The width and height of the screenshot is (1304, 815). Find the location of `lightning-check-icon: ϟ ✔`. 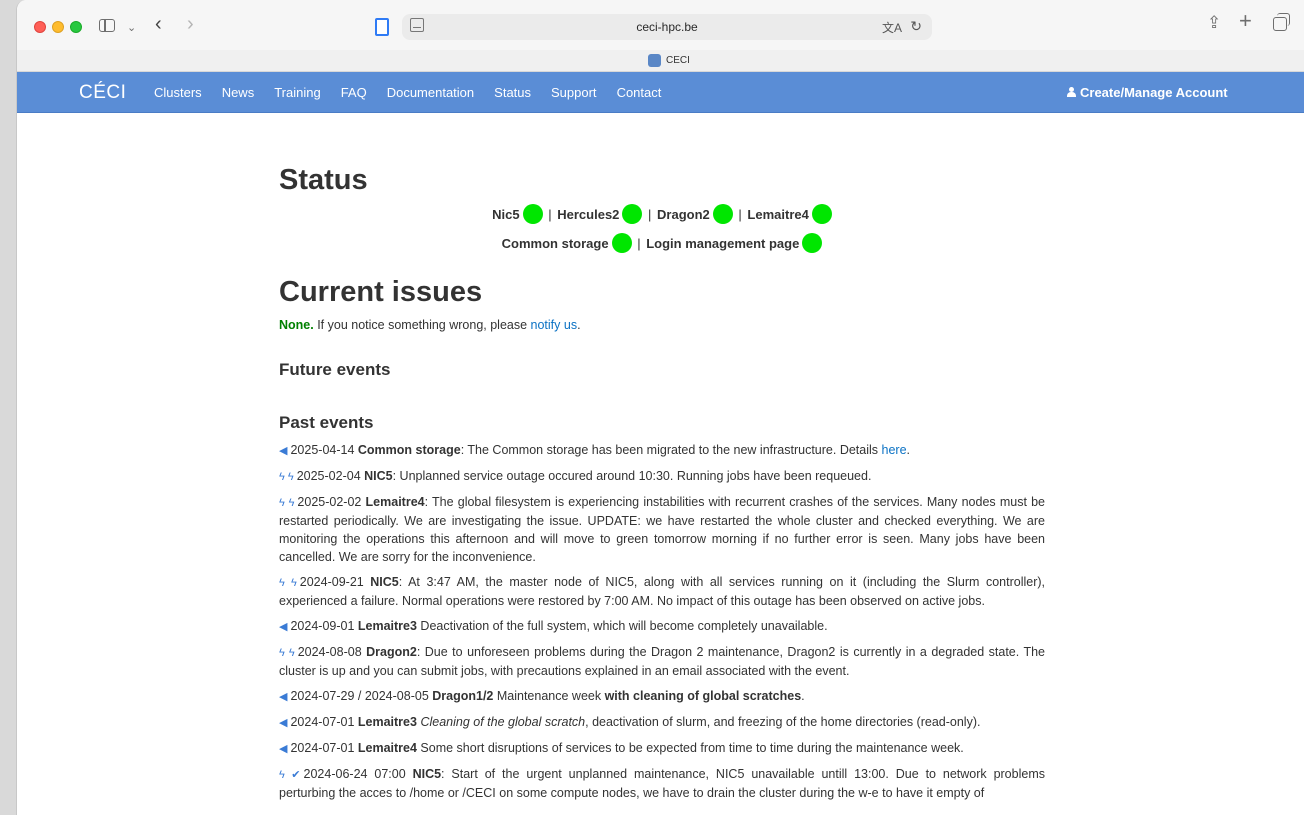

lightning-check-icon: ϟ ✔ is located at coordinates (290, 775).